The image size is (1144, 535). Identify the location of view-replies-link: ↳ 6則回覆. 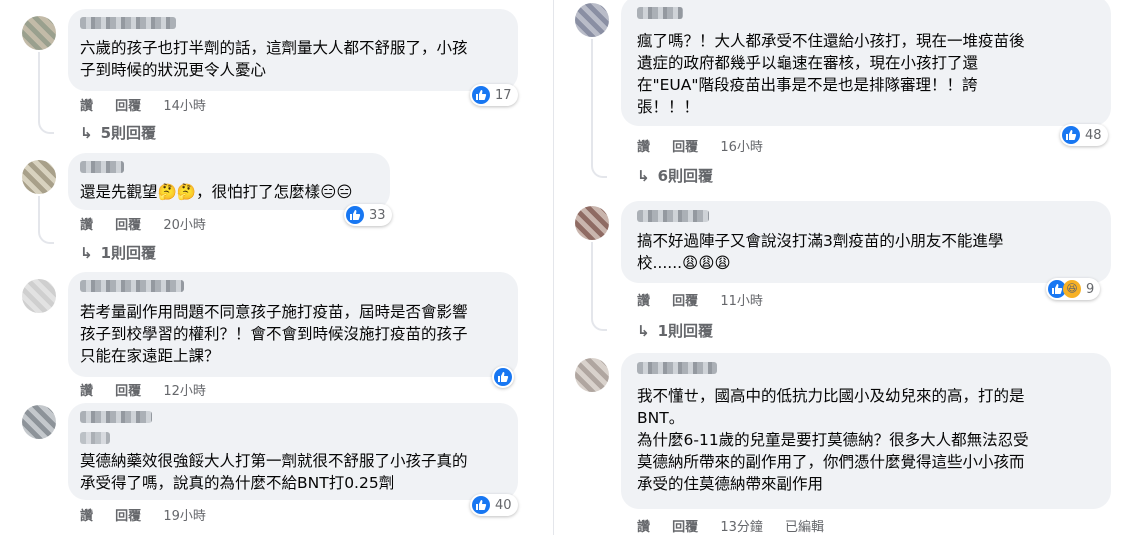
(675, 175).